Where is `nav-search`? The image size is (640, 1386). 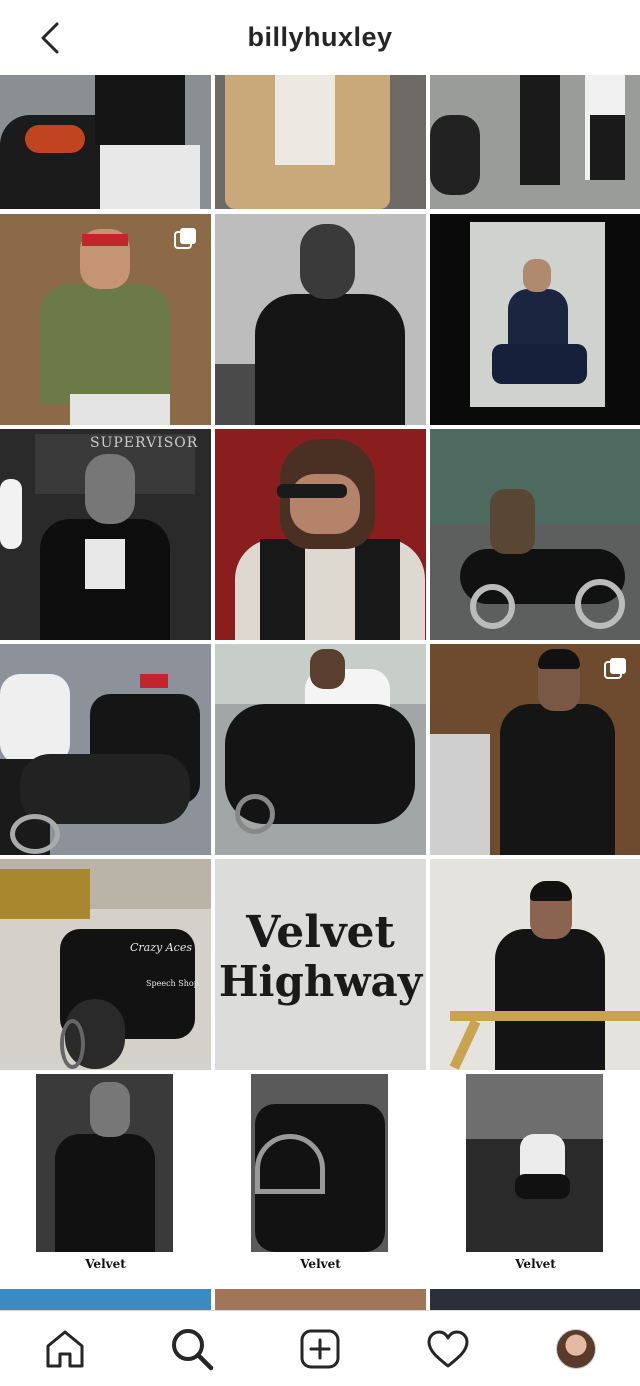
nav-search is located at coordinates (192, 1349).